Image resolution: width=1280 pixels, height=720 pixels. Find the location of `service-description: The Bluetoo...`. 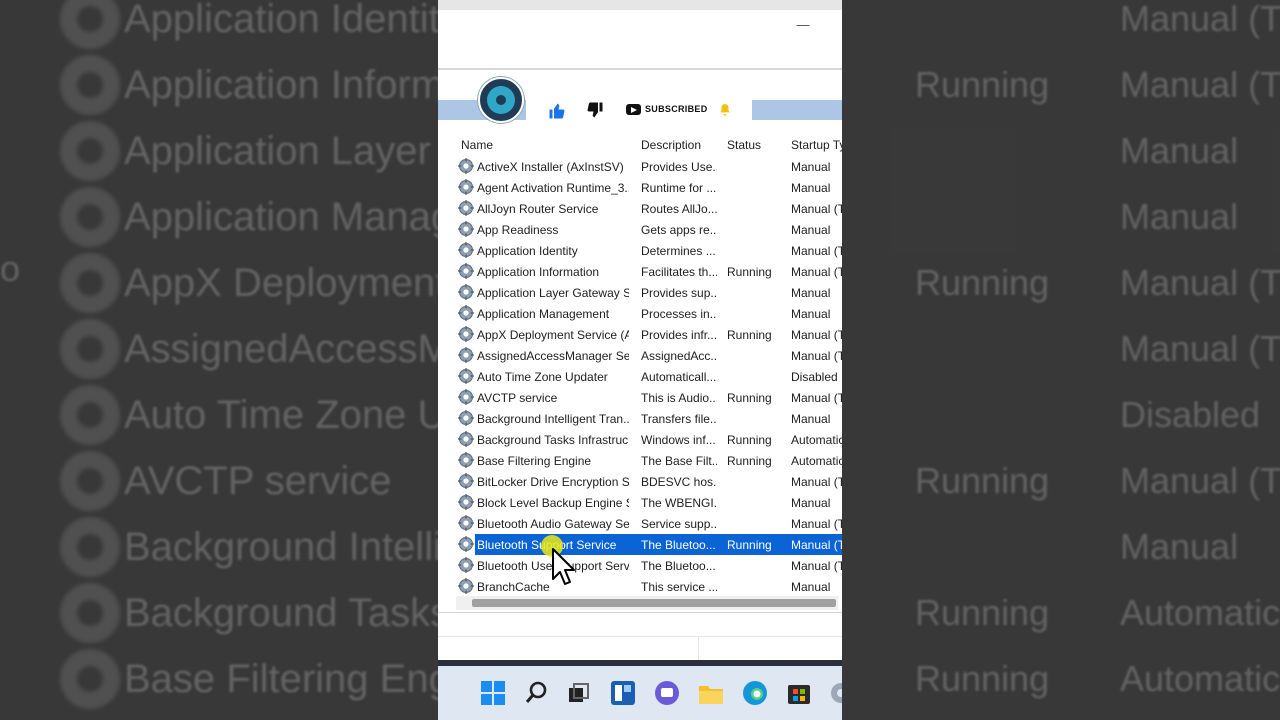

service-description: The Bluetoo... is located at coordinates (678, 566).